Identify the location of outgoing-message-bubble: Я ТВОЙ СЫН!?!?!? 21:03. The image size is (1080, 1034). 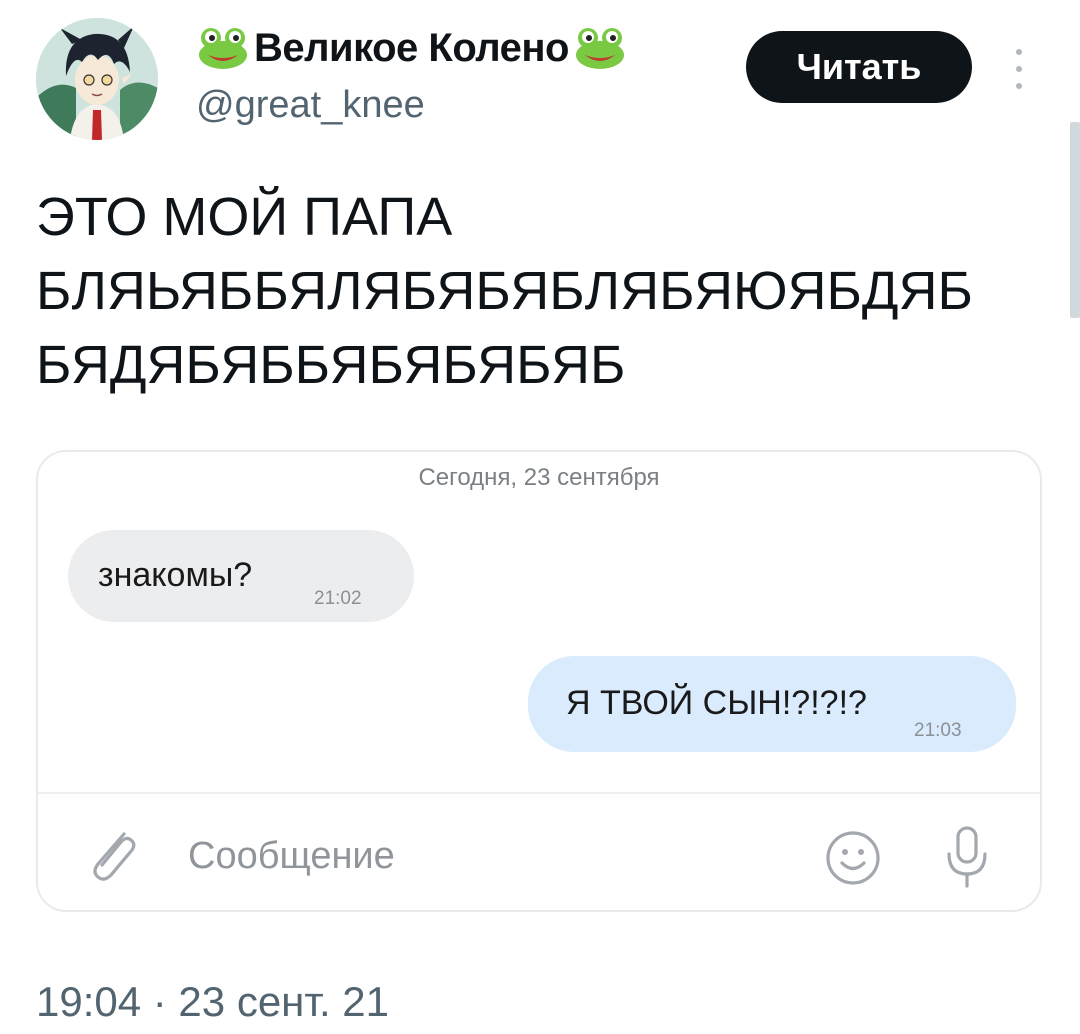
(772, 704).